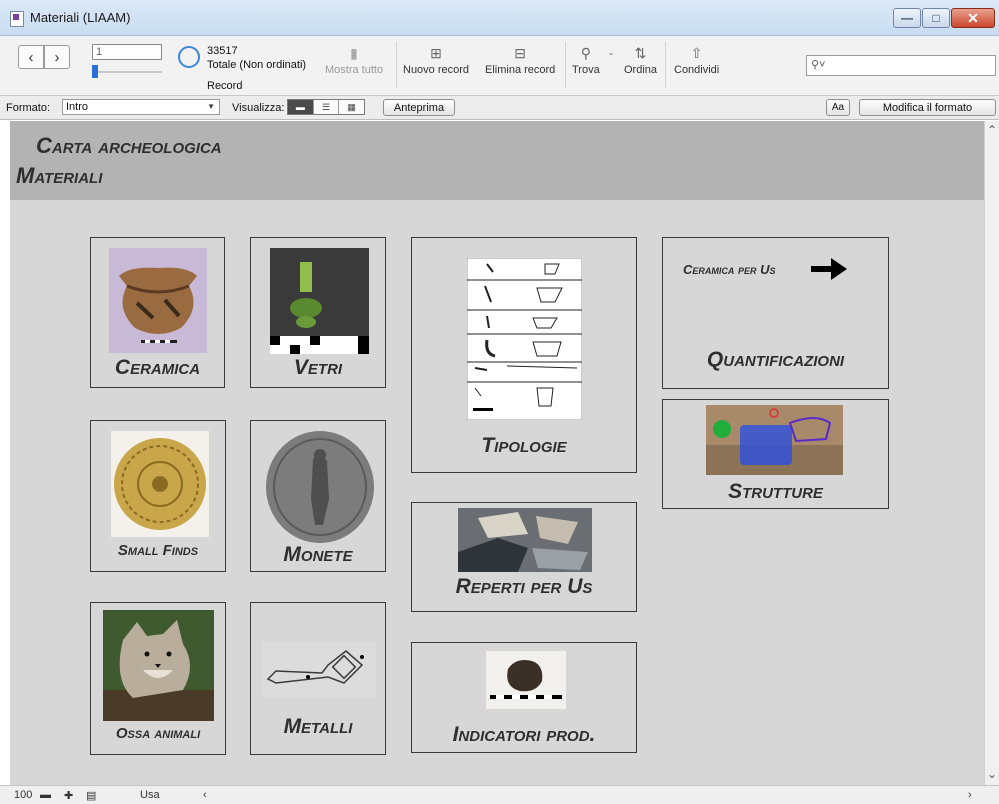 Image resolution: width=999 pixels, height=804 pixels. What do you see at coordinates (775, 491) in the screenshot?
I see `card-strutture-label: Strutture` at bounding box center [775, 491].